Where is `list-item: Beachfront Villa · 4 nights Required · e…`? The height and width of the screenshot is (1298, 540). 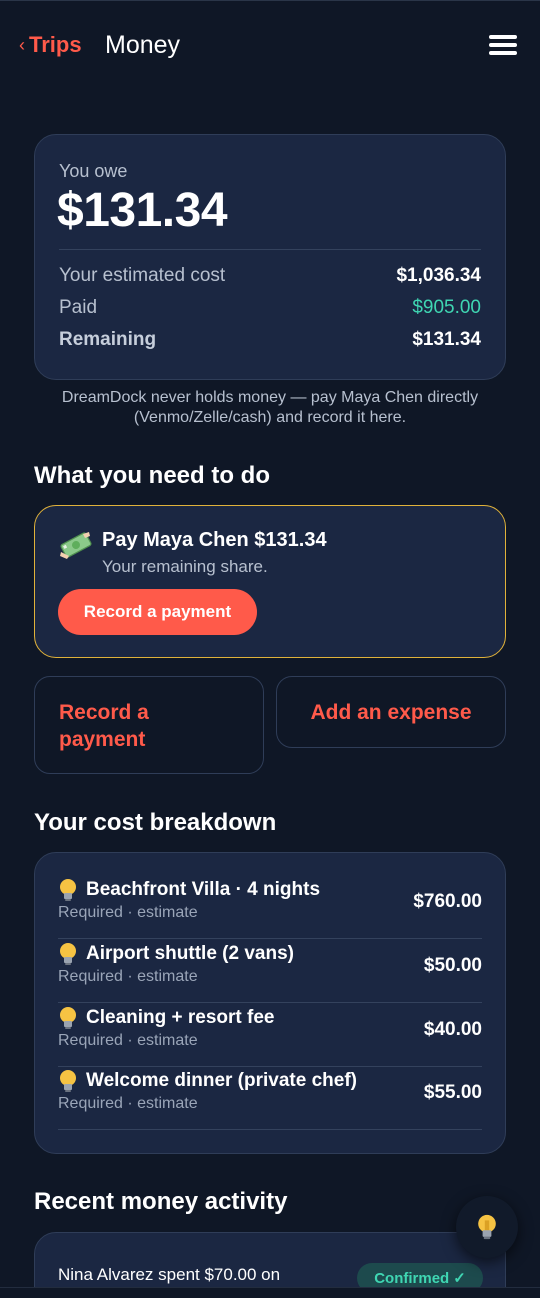 list-item: Beachfront Villa · 4 nights Required · e… is located at coordinates (270, 907).